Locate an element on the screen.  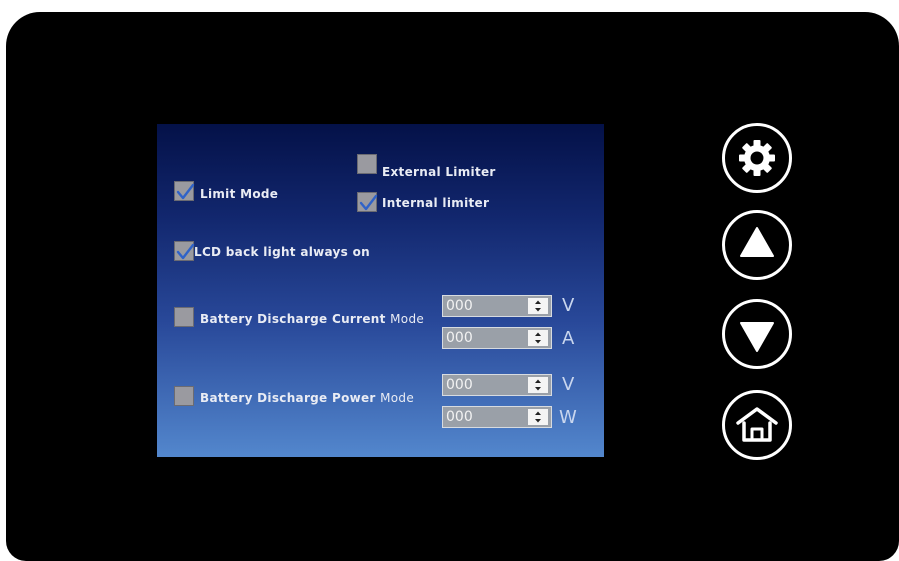
home-icon is located at coordinates (757, 424).